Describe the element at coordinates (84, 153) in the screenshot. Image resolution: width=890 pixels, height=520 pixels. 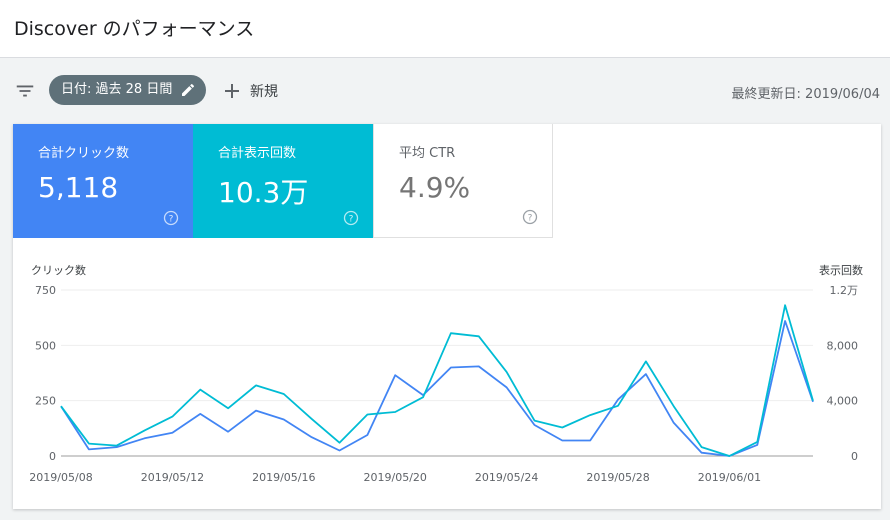
I see `metric-label: 合計クリック数` at that location.